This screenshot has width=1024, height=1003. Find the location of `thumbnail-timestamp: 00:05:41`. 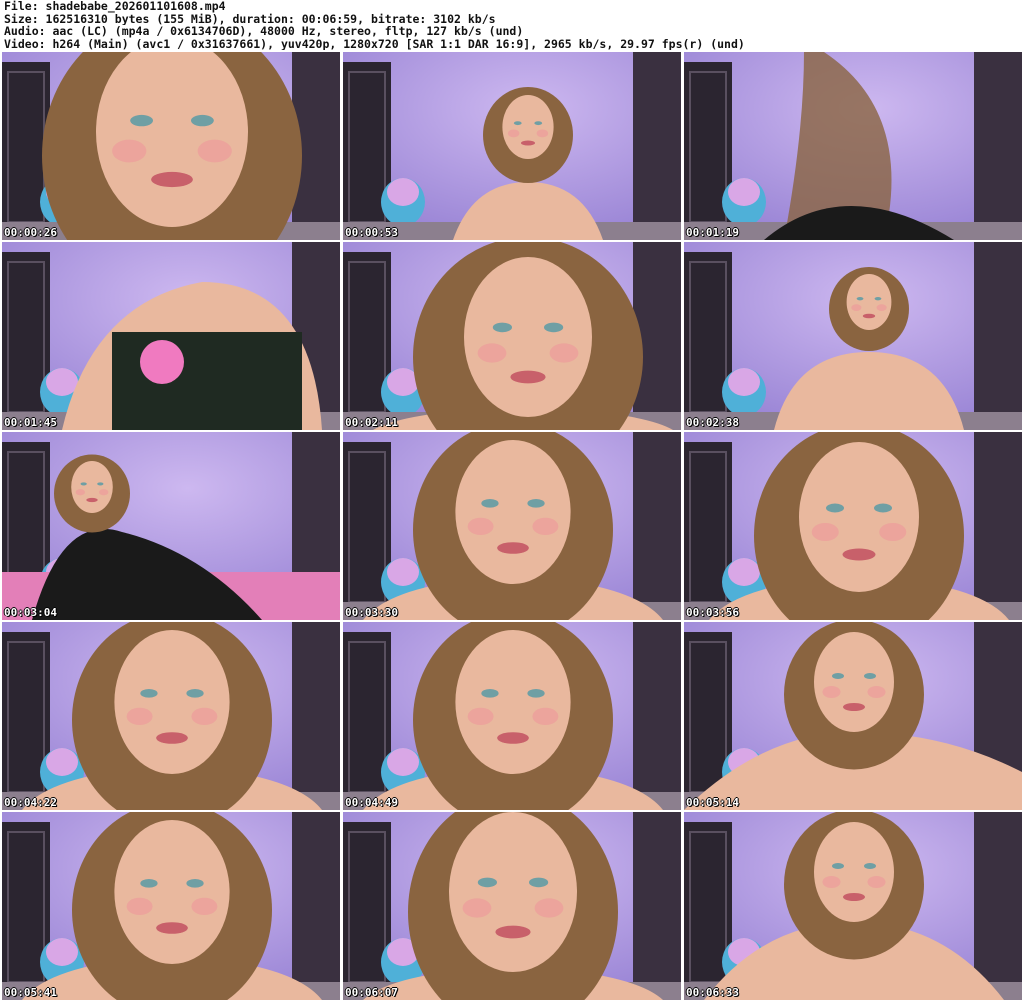

thumbnail-timestamp: 00:05:41 is located at coordinates (30, 992).